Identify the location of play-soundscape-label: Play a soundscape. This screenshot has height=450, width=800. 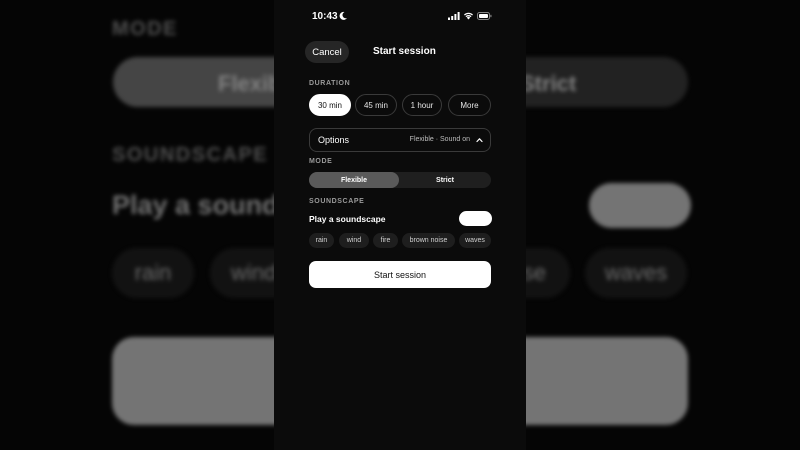
(347, 219).